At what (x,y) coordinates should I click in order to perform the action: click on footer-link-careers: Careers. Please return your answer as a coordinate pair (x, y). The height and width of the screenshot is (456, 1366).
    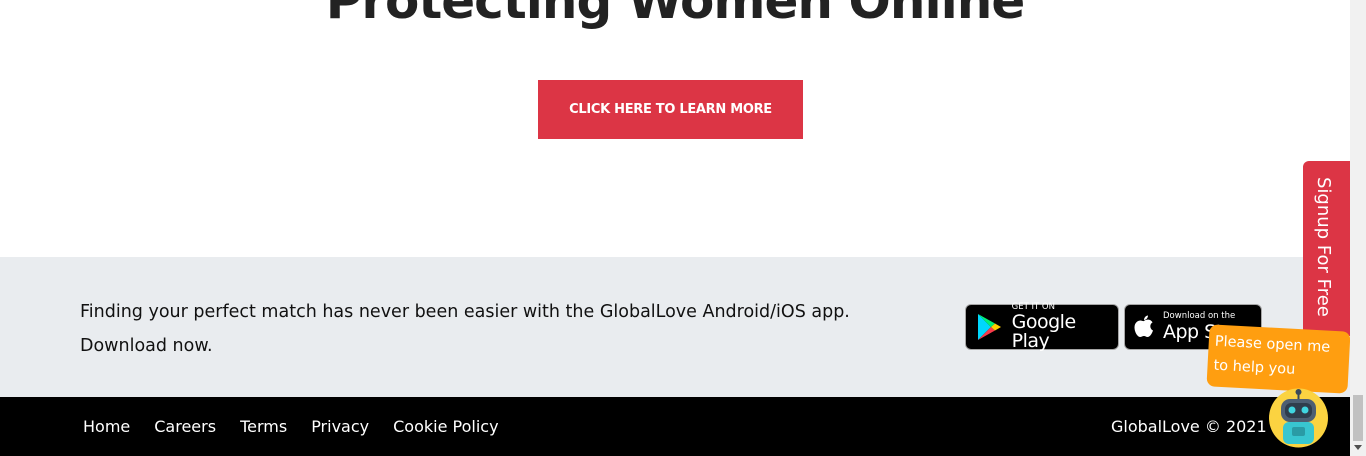
    Looking at the image, I should click on (185, 426).